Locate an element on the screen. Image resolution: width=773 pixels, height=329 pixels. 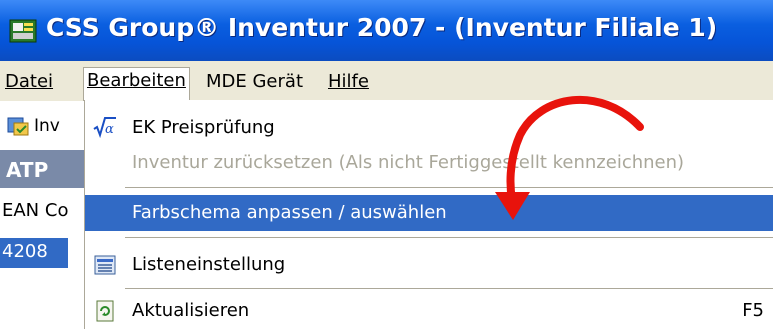
menu-item-ek-preispruefung: α EK Preisprüfung is located at coordinates (429, 128).